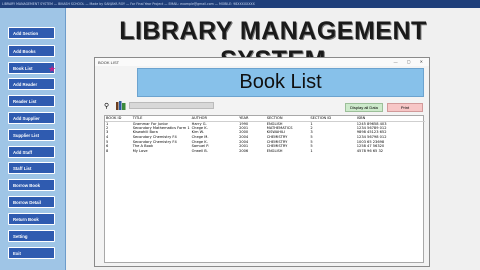  What do you see at coordinates (31, 118) in the screenshot?
I see `sidebar-item-add-supplier: Add Supplier` at bounding box center [31, 118].